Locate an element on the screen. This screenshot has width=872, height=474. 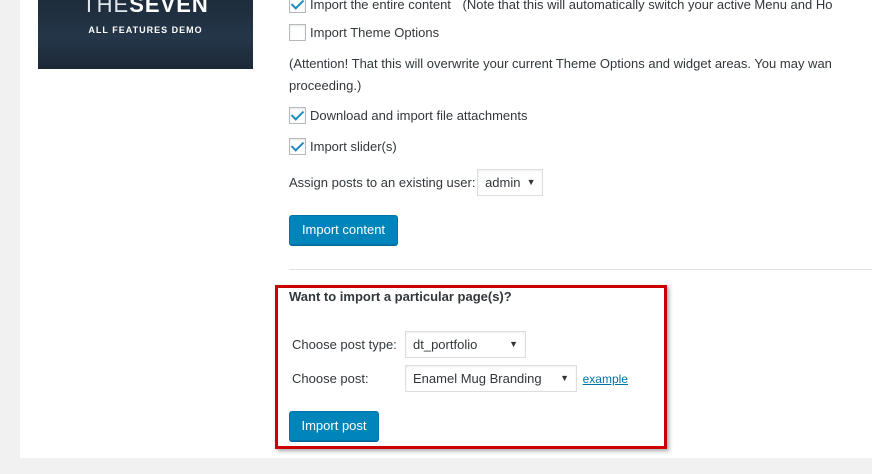
theme-subtitle: ALL FEATURES DEMO is located at coordinates (145, 30).